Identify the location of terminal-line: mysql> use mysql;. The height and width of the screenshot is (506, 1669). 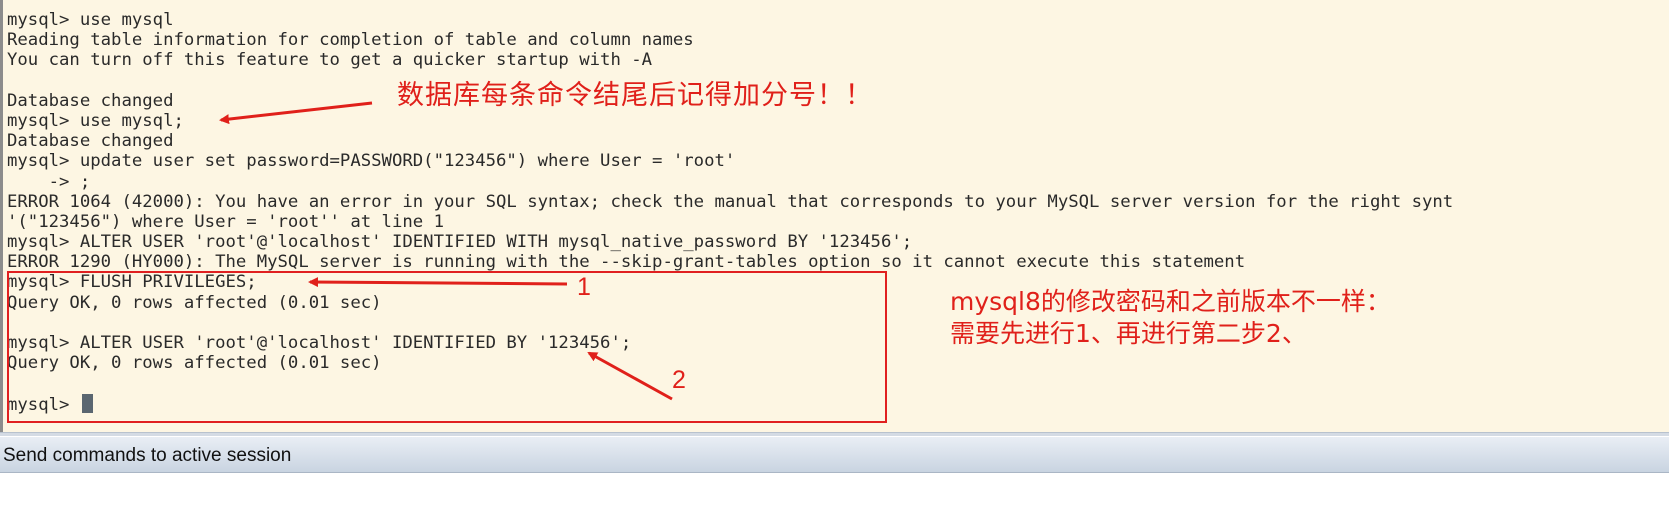
(95, 120).